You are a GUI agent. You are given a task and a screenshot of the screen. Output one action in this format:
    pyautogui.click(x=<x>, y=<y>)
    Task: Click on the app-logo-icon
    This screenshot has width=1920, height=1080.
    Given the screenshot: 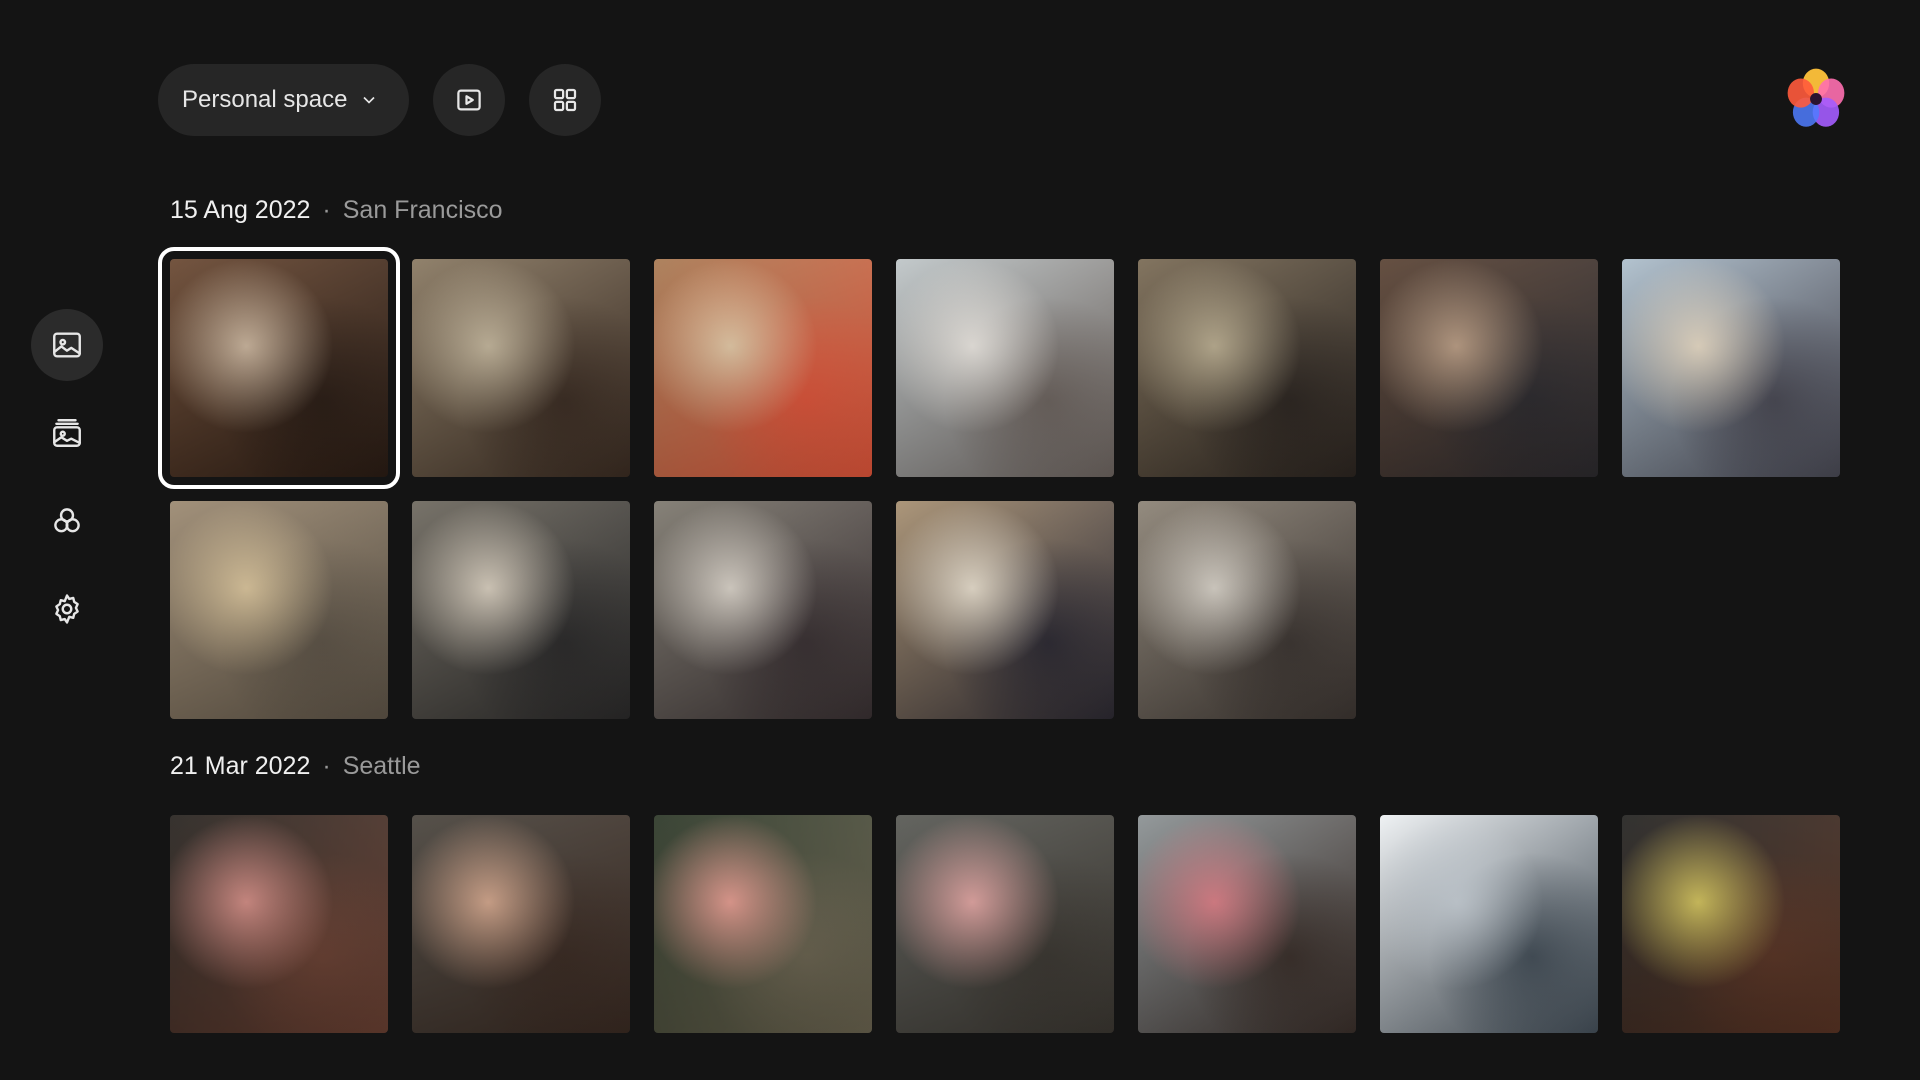 What is the action you would take?
    pyautogui.click(x=1816, y=99)
    